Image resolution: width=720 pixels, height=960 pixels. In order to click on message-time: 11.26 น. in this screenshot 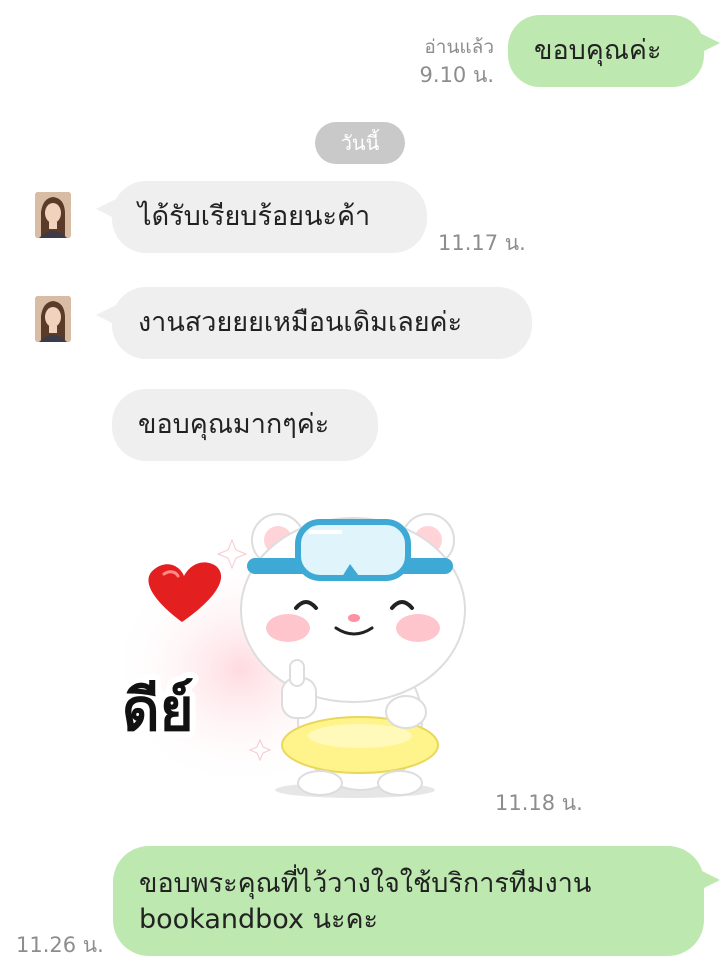, I will do `click(60, 945)`.